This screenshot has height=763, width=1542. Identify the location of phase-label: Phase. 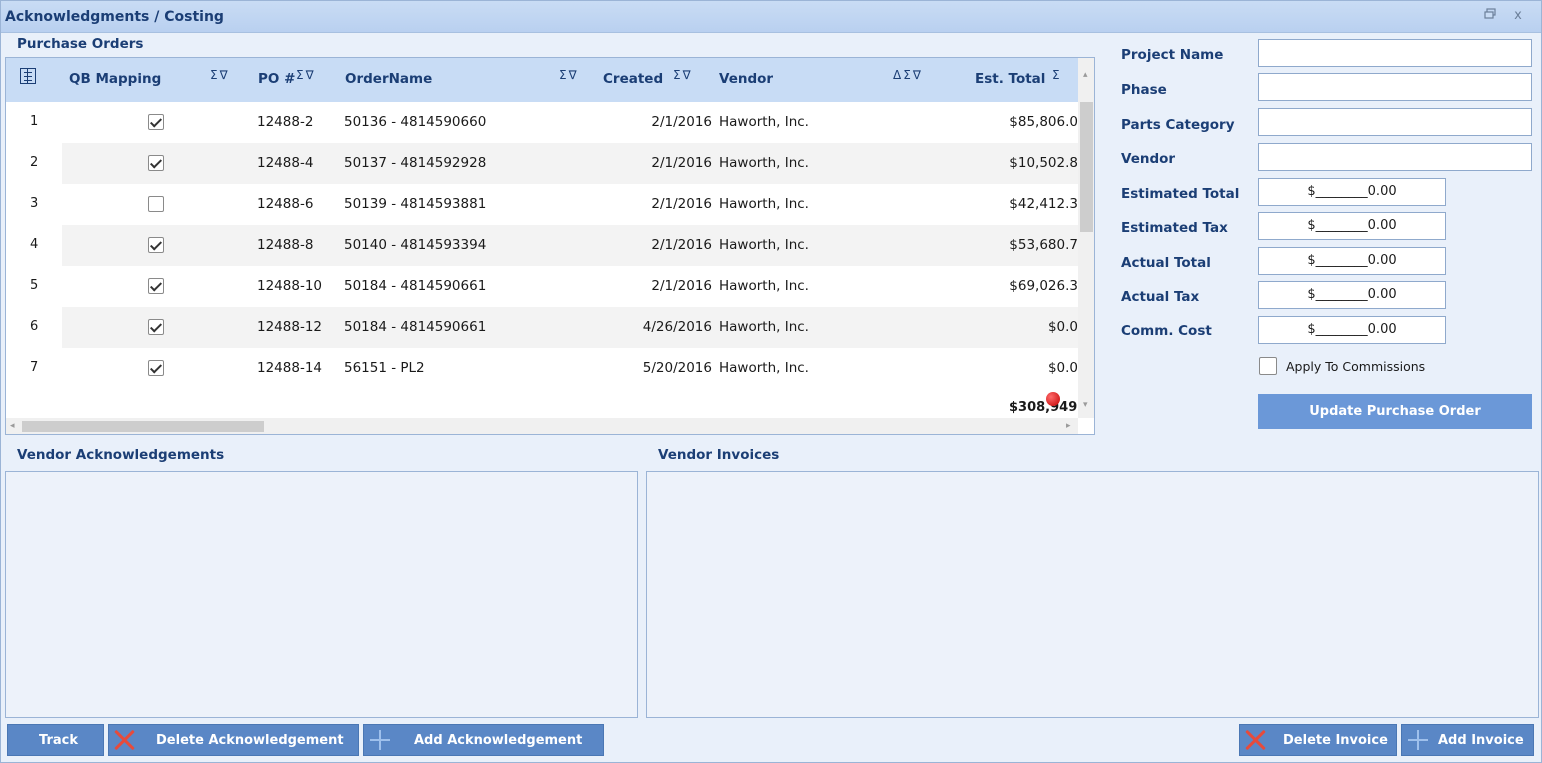
(1144, 90).